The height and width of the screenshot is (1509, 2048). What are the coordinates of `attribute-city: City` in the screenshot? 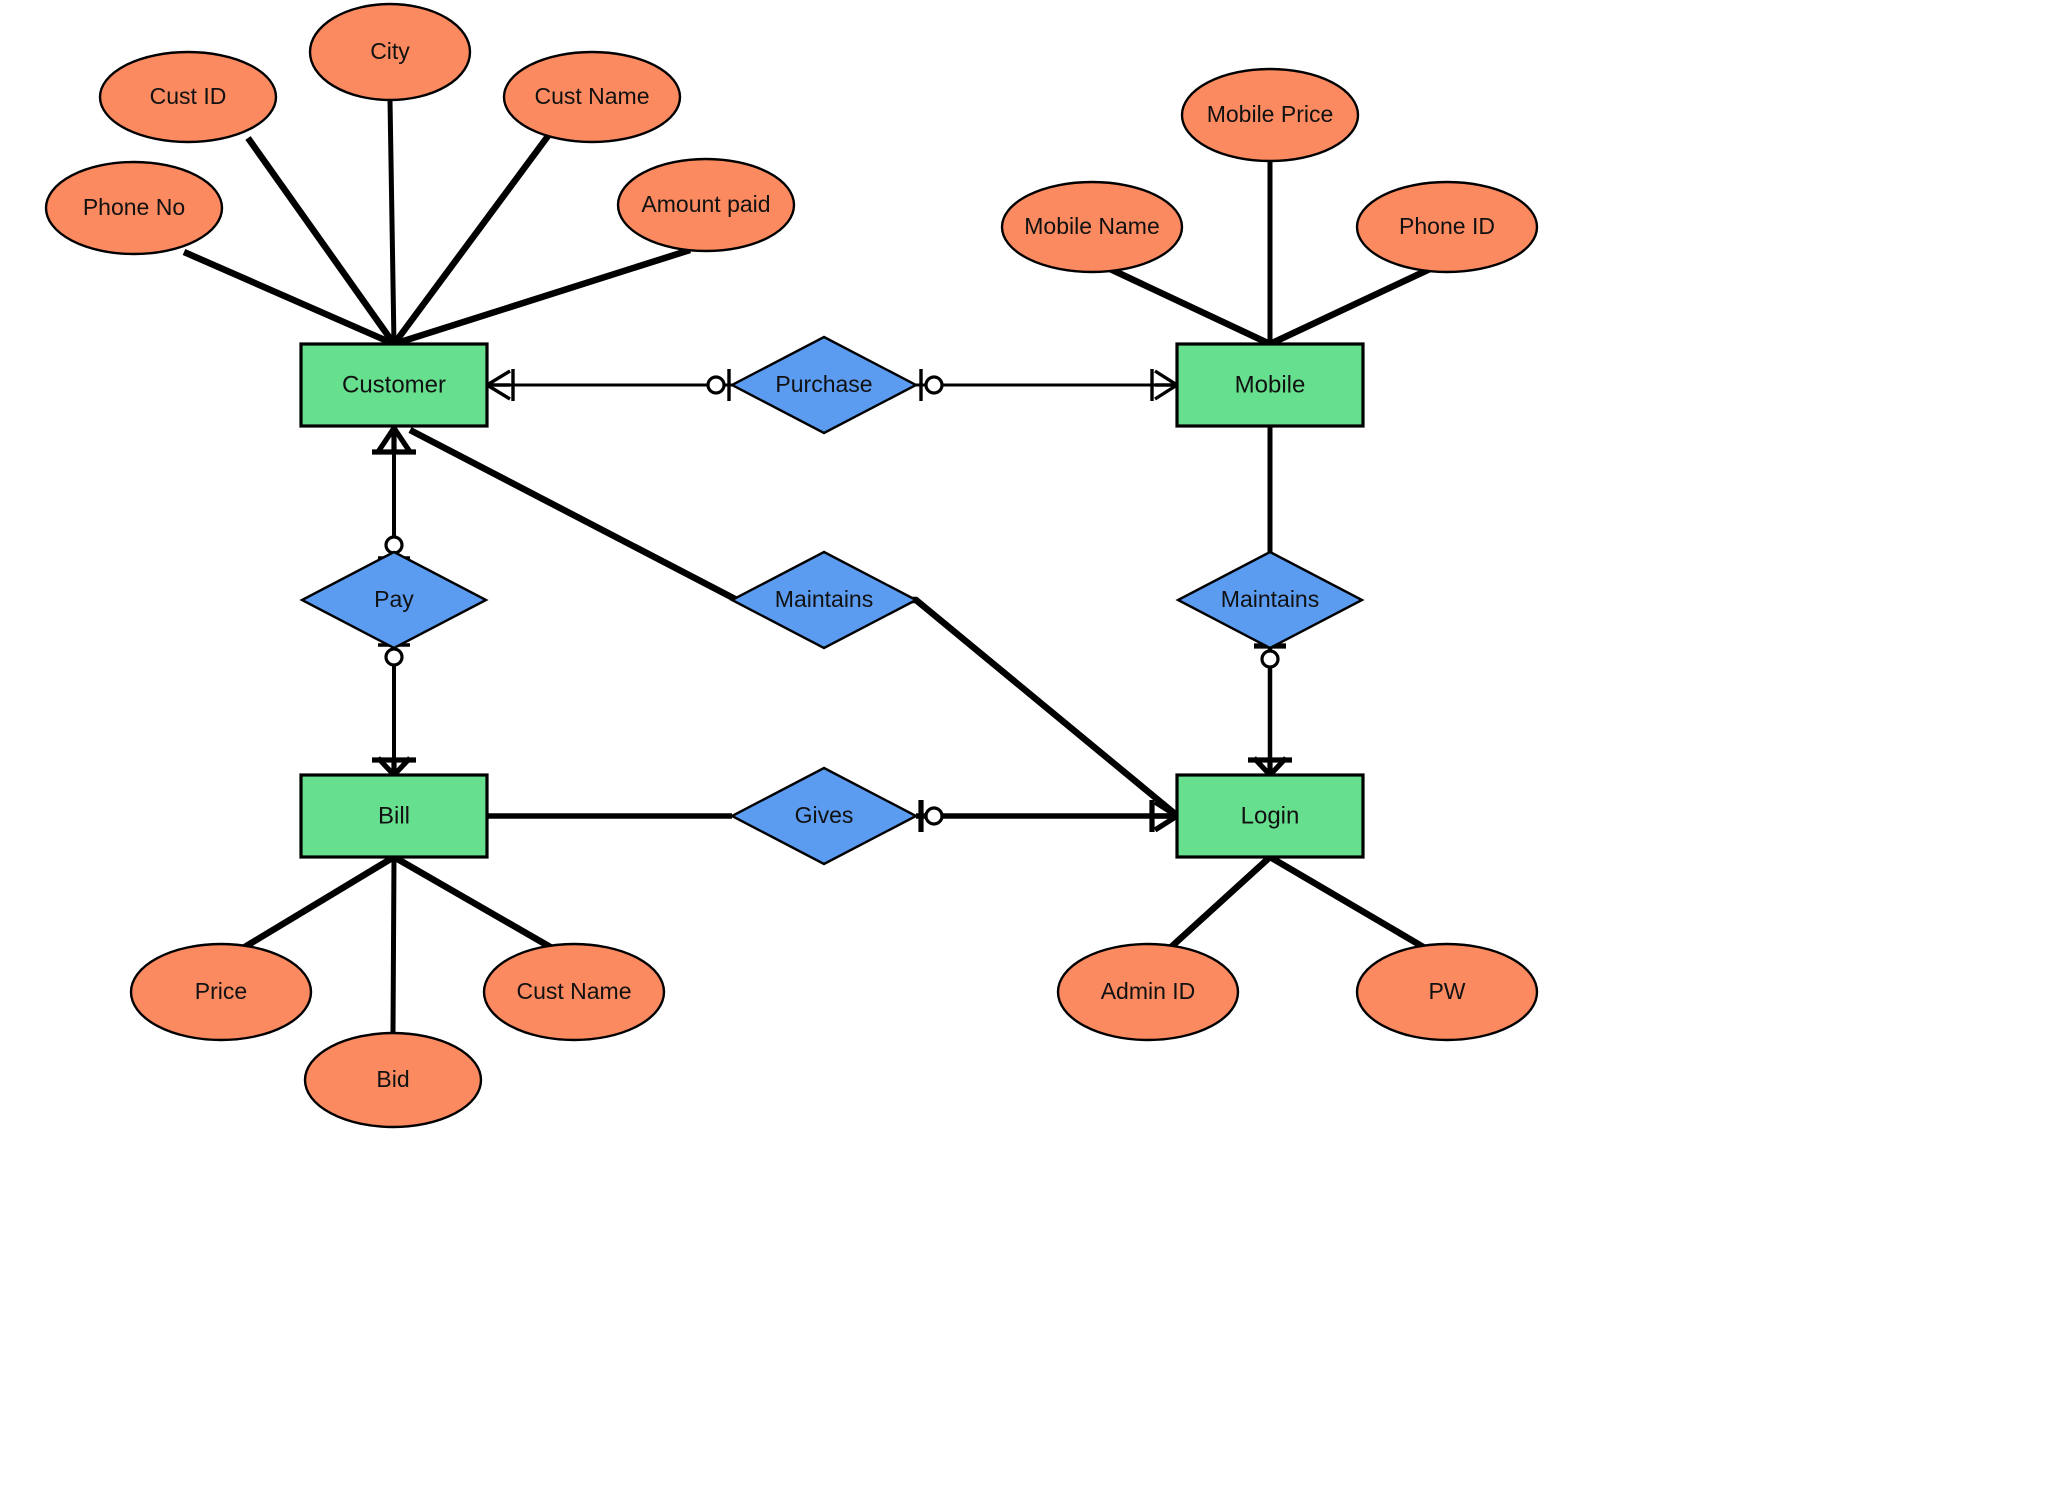 It's located at (390, 52).